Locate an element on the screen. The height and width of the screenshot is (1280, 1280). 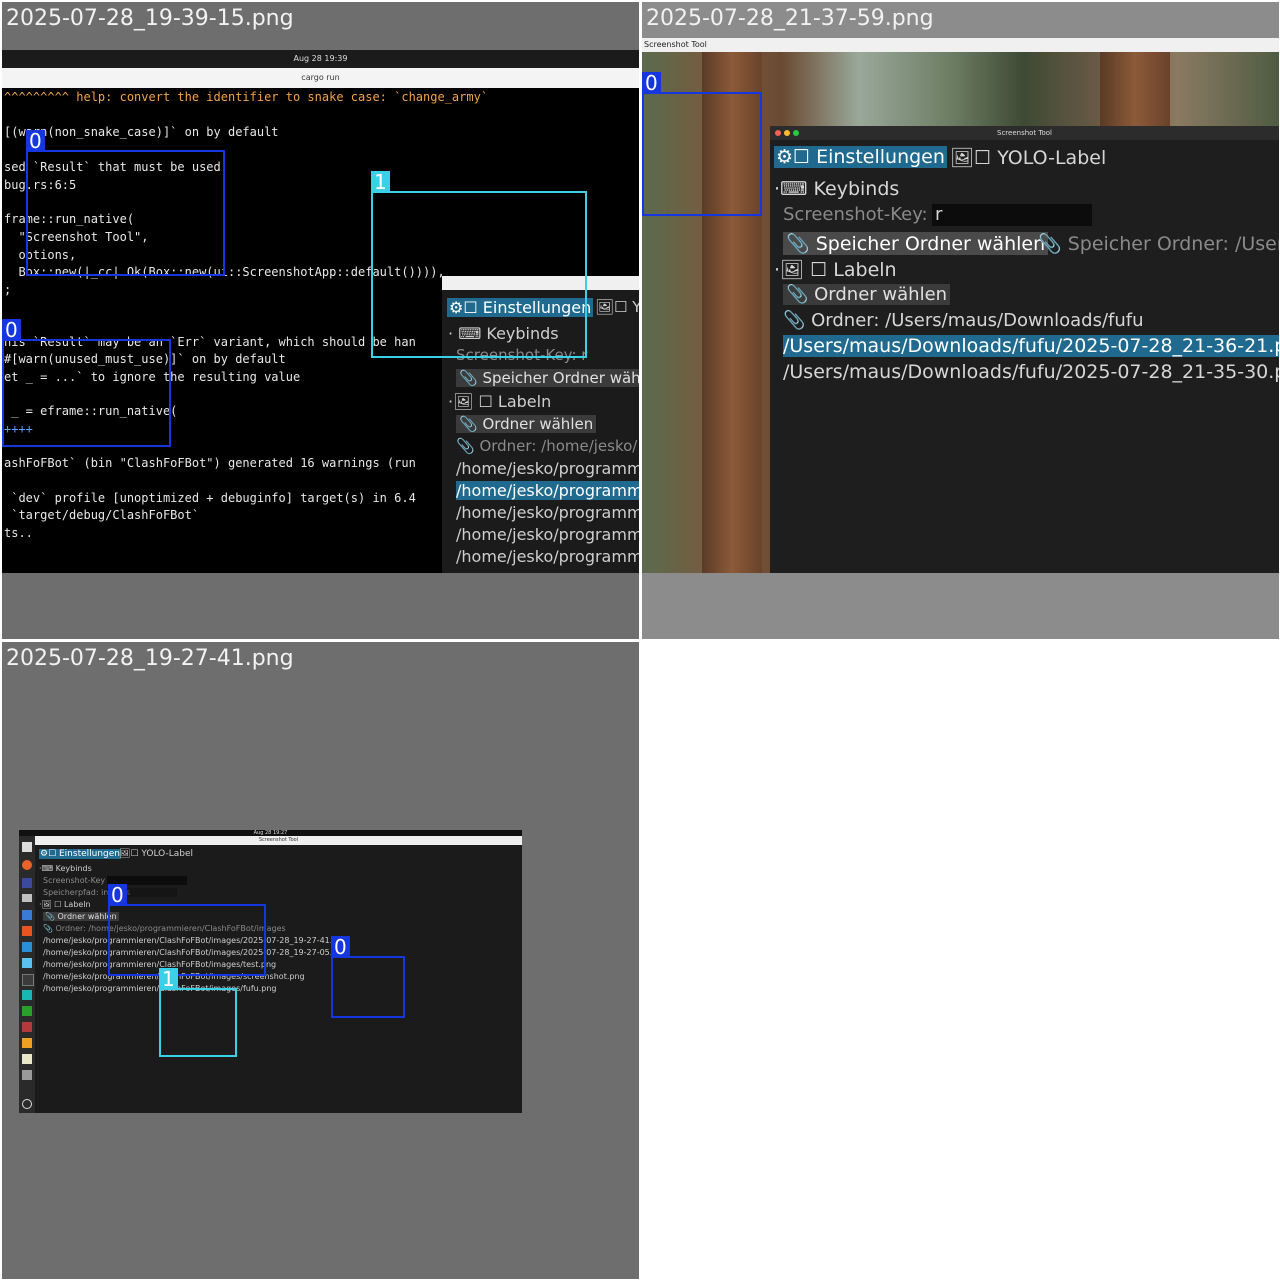
tile-2-filename: 2025-07-28_21-37-59.png is located at coordinates (790, 18).